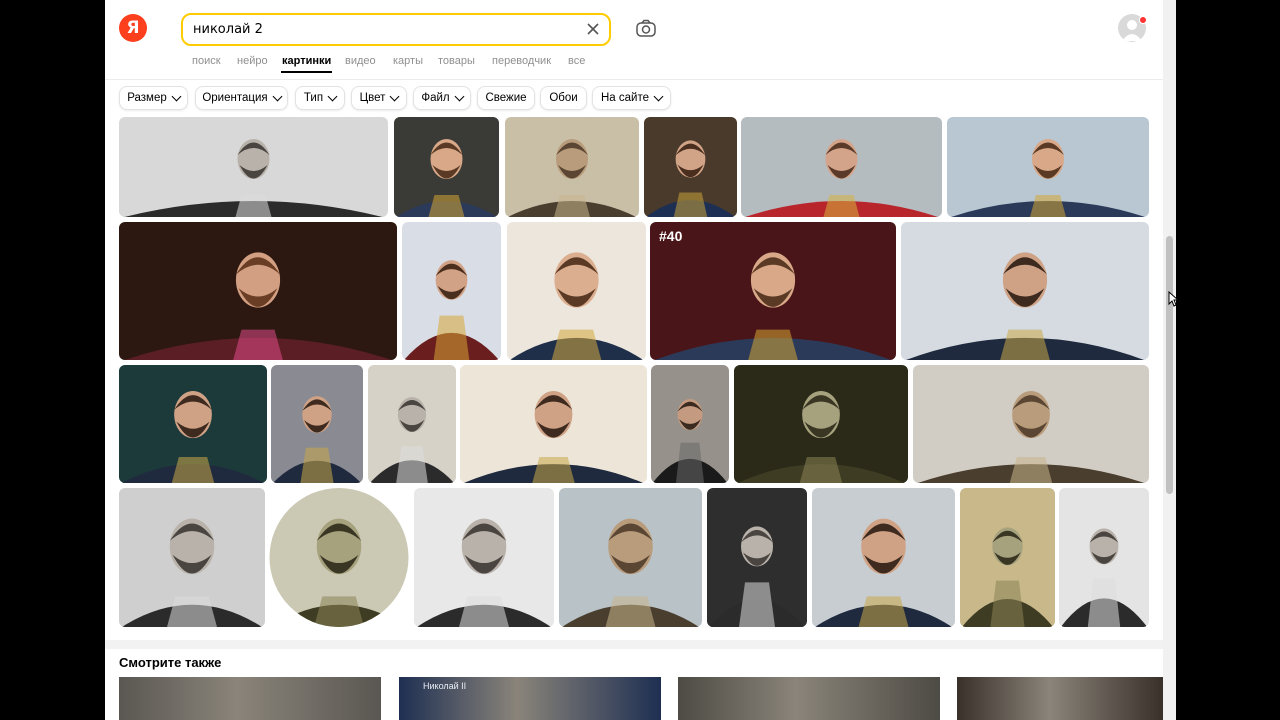 Image resolution: width=1280 pixels, height=720 pixels. What do you see at coordinates (1173, 299) in the screenshot?
I see `mouse-cursor-icon` at bounding box center [1173, 299].